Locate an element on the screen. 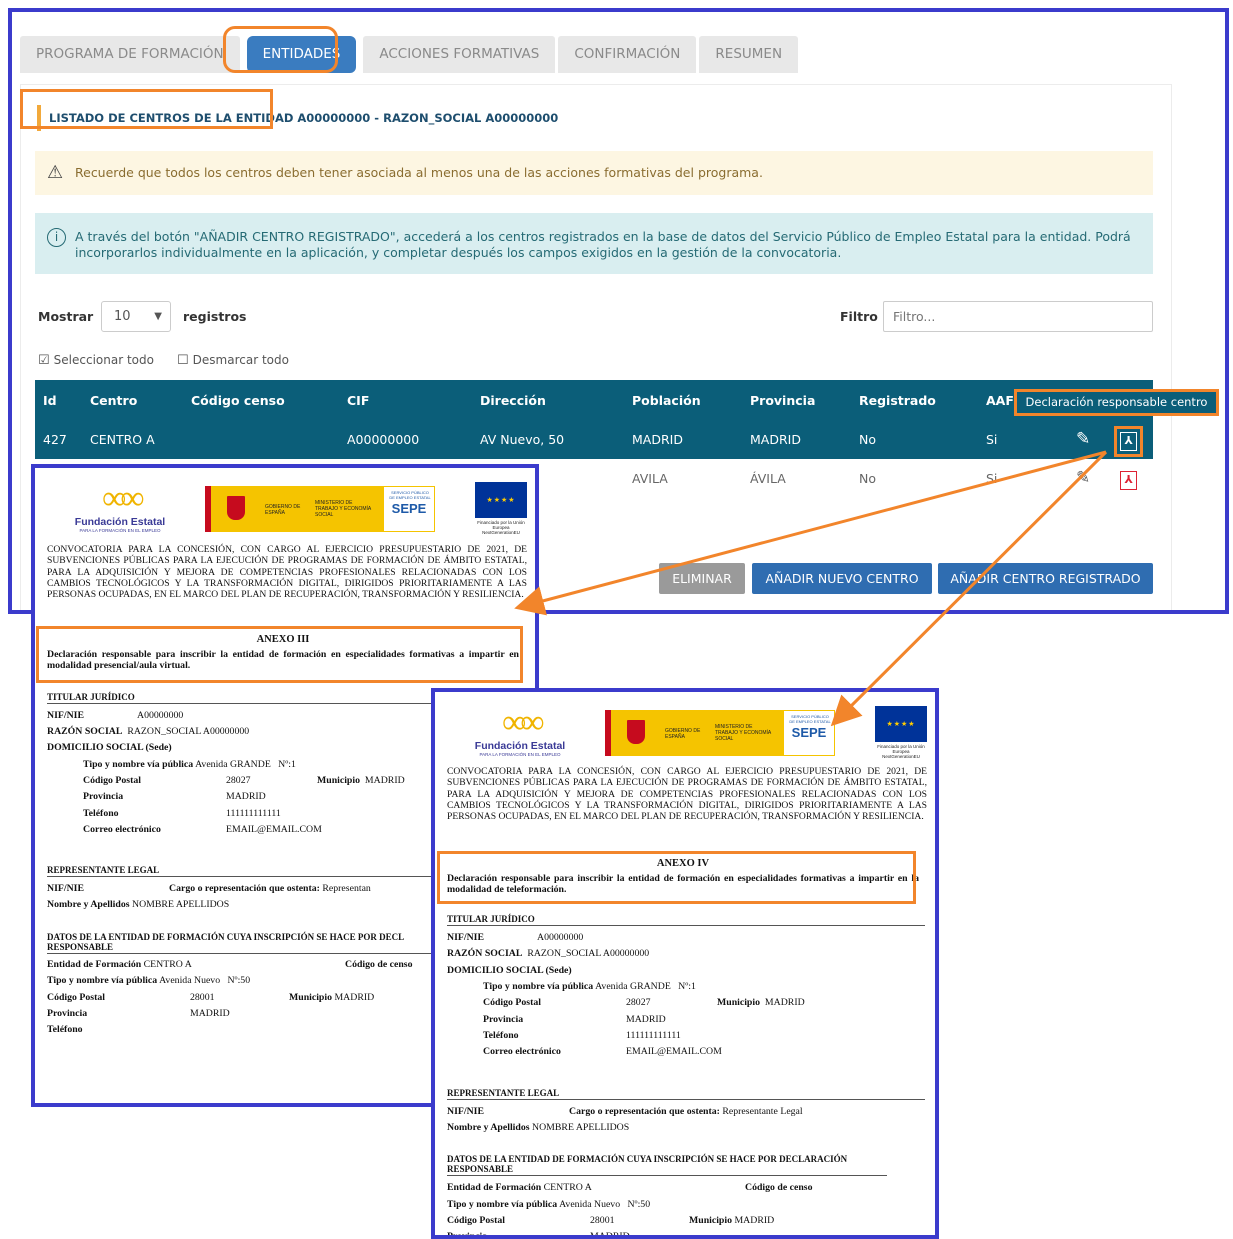  select-all-label: Seleccionar todo is located at coordinates (103, 360).